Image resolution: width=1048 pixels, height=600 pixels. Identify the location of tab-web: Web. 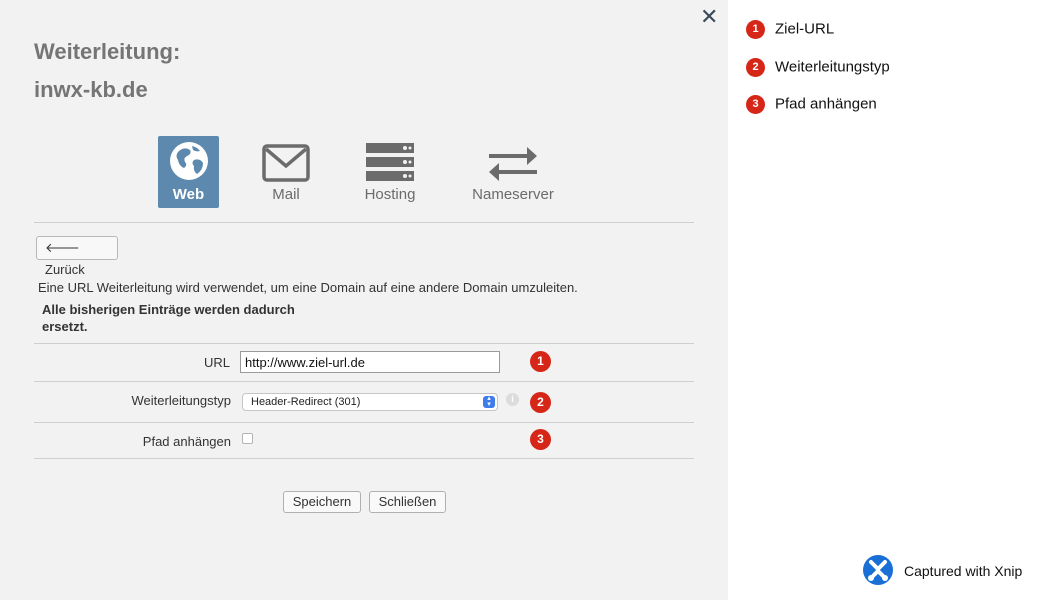
(188, 172).